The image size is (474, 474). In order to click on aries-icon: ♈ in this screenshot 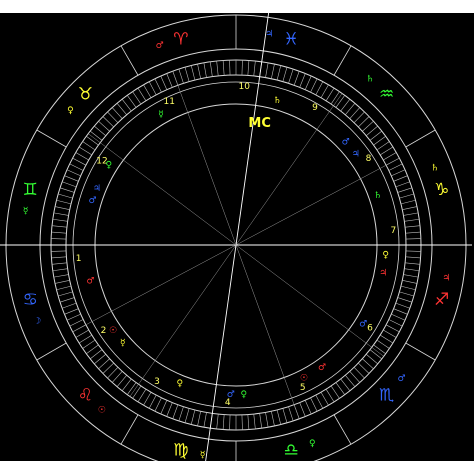, I will do `click(180, 39)`.